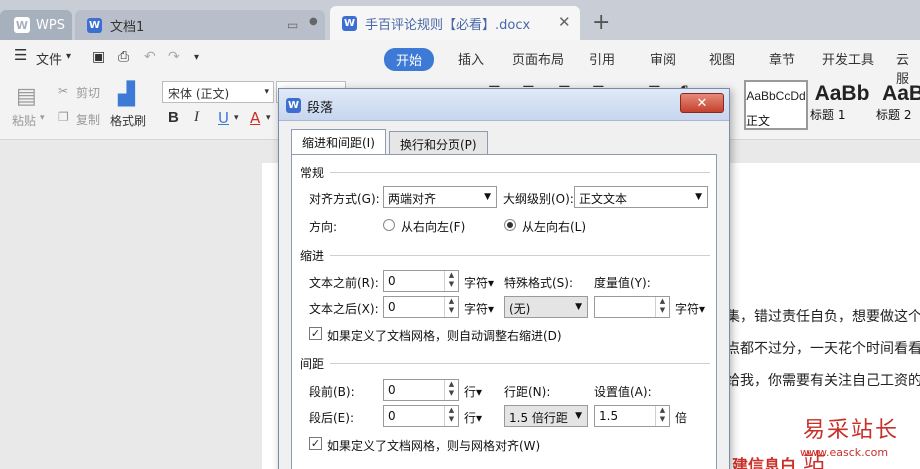 This screenshot has width=920, height=469. I want to click on line-spacing-select: 1.5 倍行距 ▼, so click(546, 416).